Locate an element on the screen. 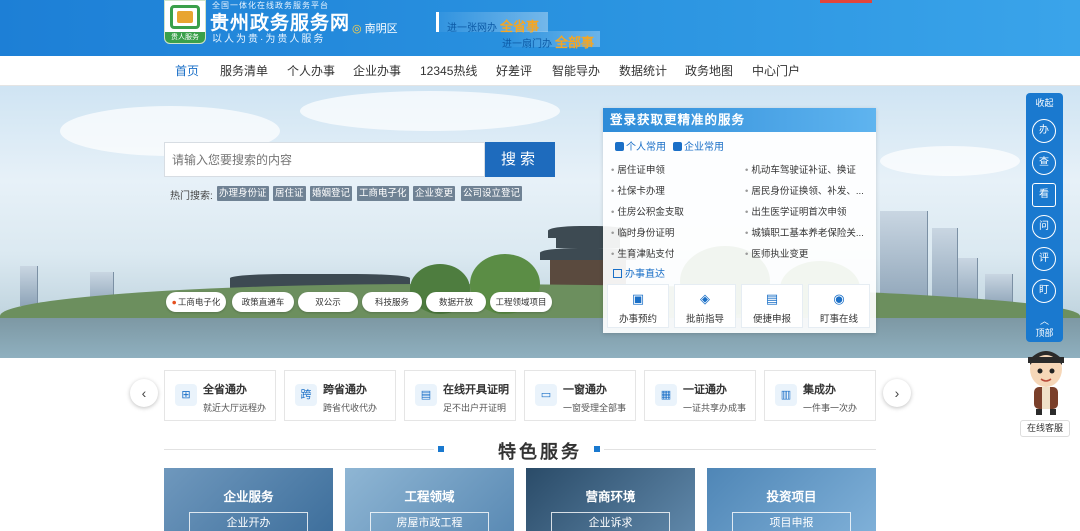  service-card: ▦ 一证通办 一证共享办成事 is located at coordinates (700, 395).